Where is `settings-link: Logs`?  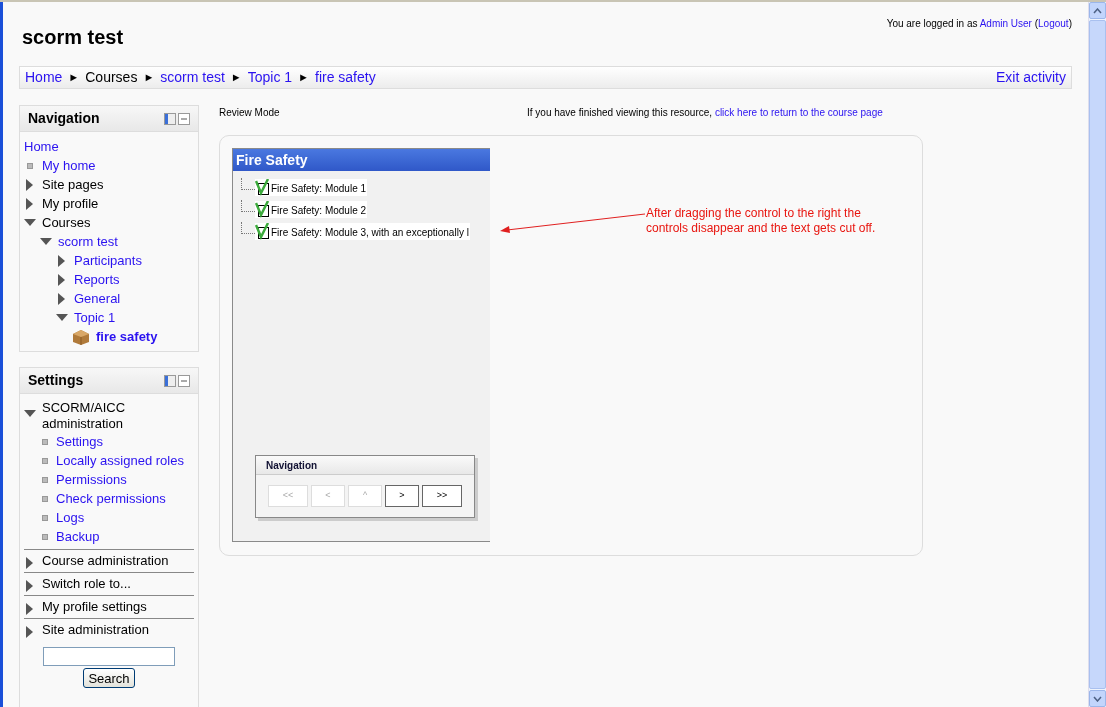 settings-link: Logs is located at coordinates (70, 517).